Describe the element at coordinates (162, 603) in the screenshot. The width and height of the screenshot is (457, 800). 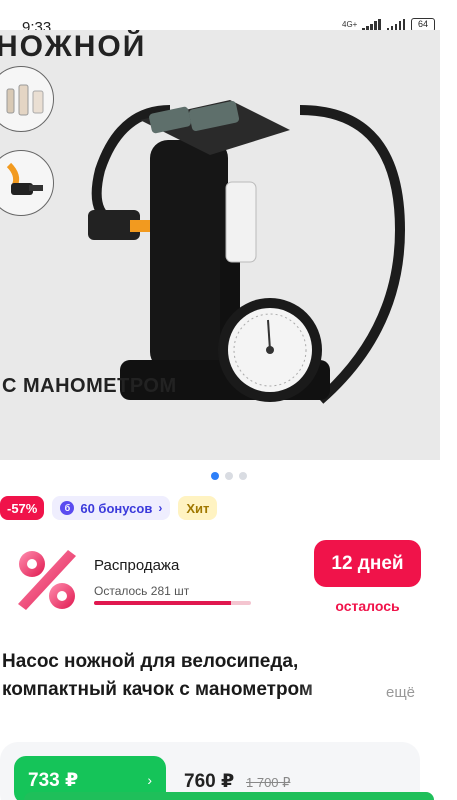
I see `sale-progress-fill` at that location.